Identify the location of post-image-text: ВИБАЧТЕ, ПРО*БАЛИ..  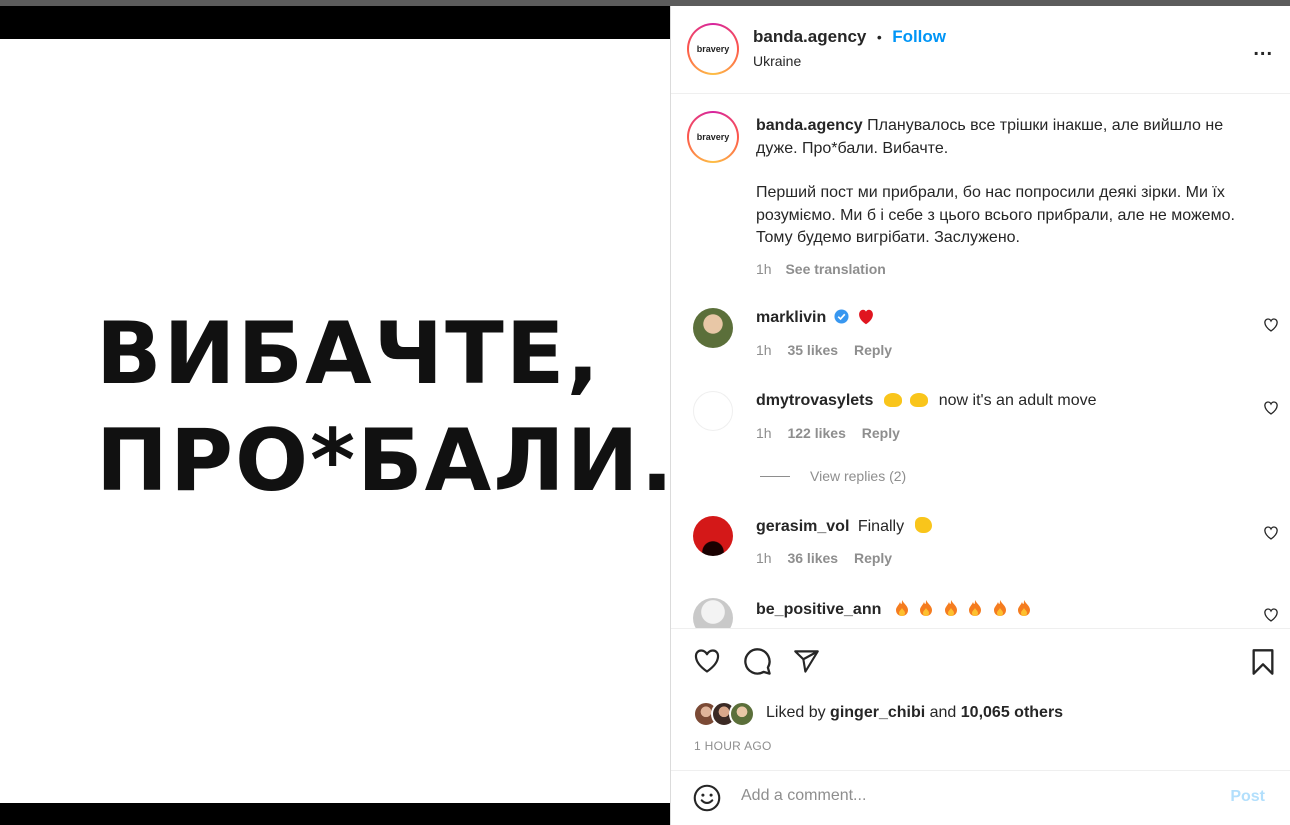
(385, 408).